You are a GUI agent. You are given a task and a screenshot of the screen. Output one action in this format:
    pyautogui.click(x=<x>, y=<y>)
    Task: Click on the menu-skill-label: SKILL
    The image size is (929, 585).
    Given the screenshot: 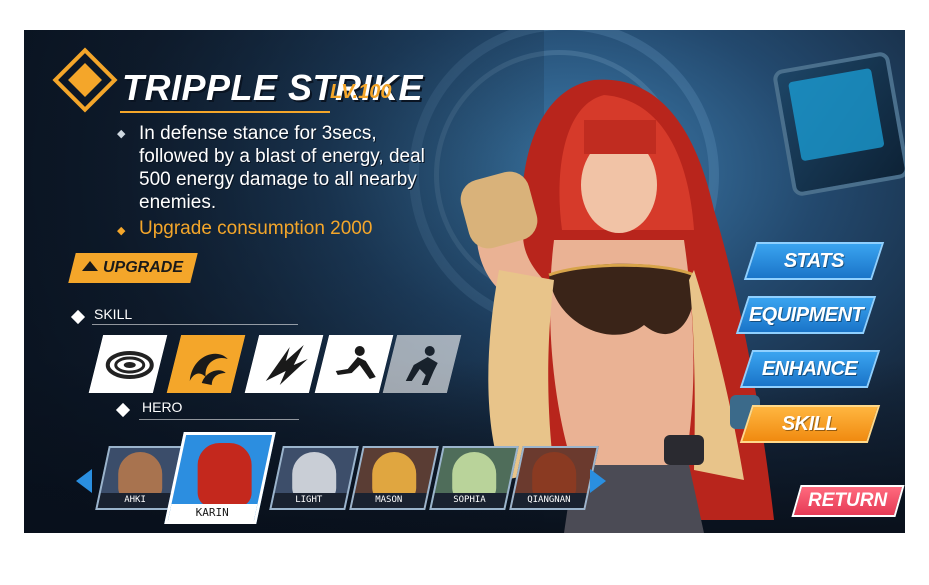 What is the action you would take?
    pyautogui.click(x=810, y=423)
    